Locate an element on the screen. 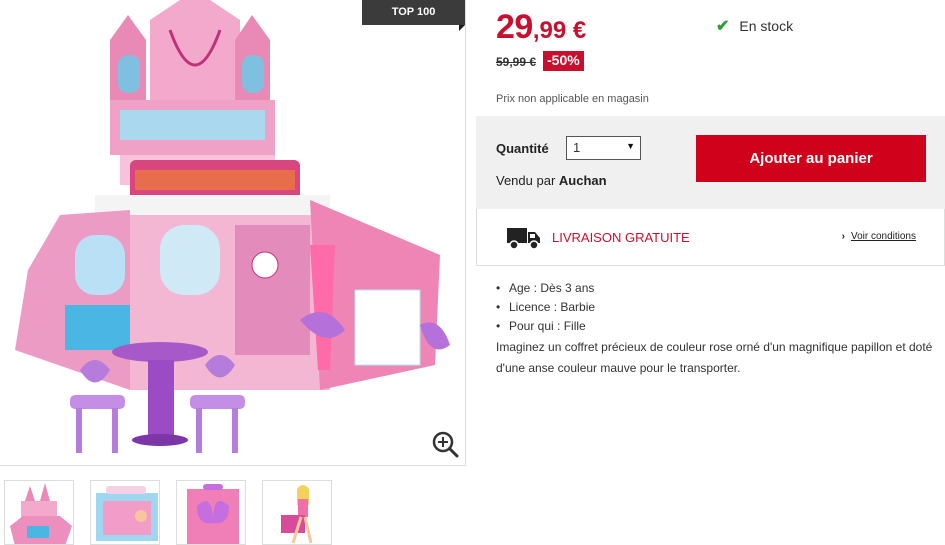 Image resolution: width=945 pixels, height=545 pixels. seller-prefix: Vendu par is located at coordinates (526, 180).